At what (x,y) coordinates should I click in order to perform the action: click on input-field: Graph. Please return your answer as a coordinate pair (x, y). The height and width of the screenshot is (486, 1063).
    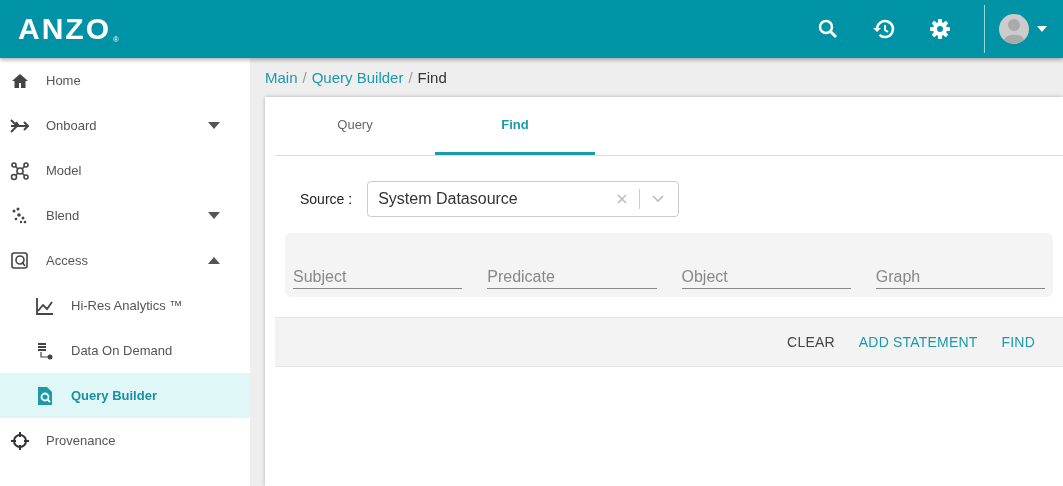
    Looking at the image, I should click on (960, 278).